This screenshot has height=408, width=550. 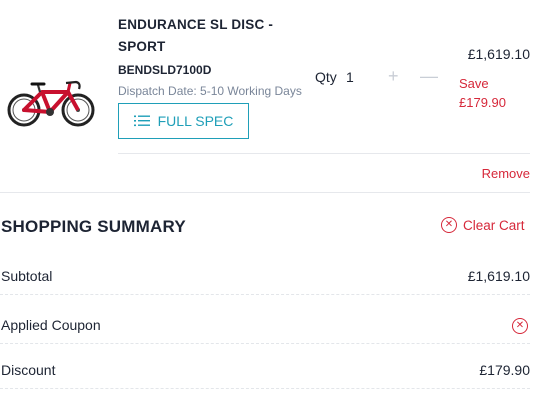 What do you see at coordinates (142, 46) in the screenshot?
I see `product-name-line2: SPORT` at bounding box center [142, 46].